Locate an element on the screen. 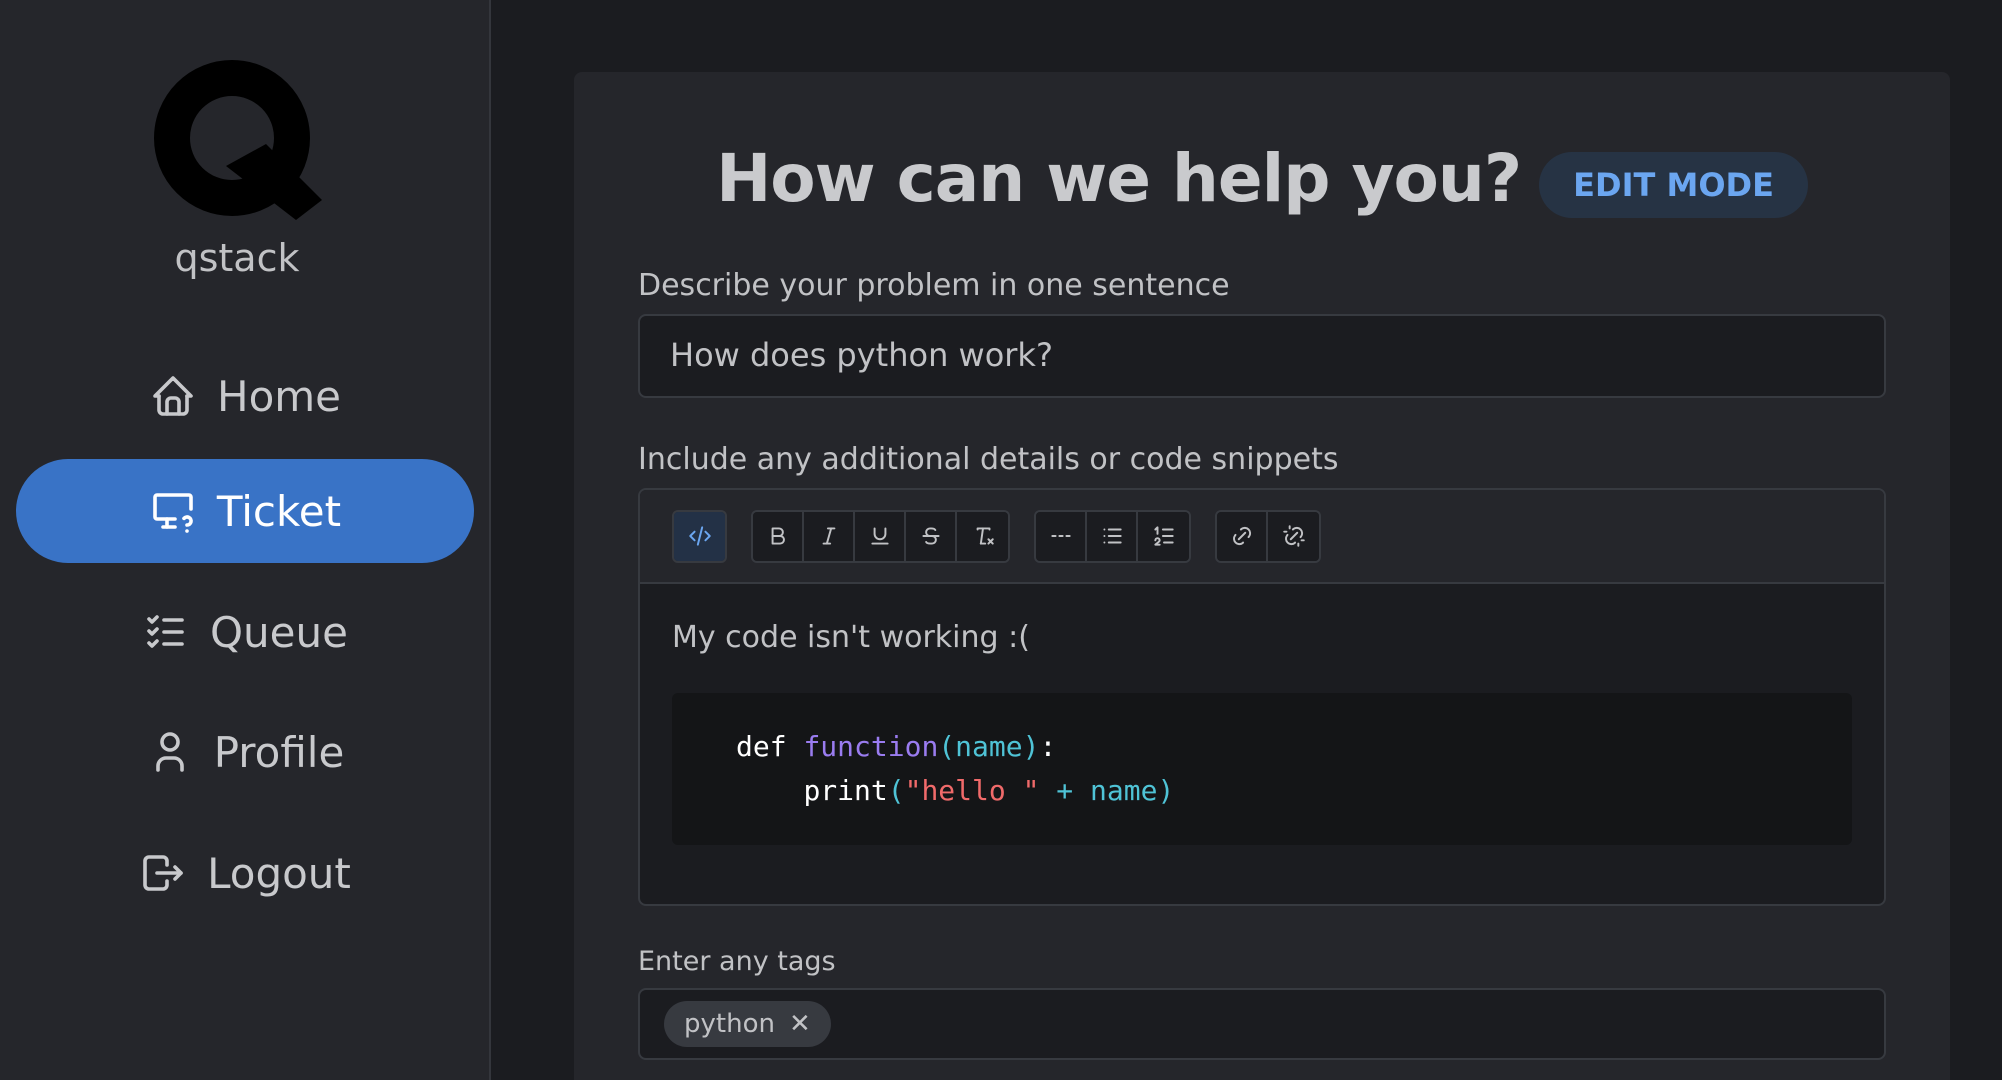  editor-paragraph: My code isn't working :( is located at coordinates (851, 637).